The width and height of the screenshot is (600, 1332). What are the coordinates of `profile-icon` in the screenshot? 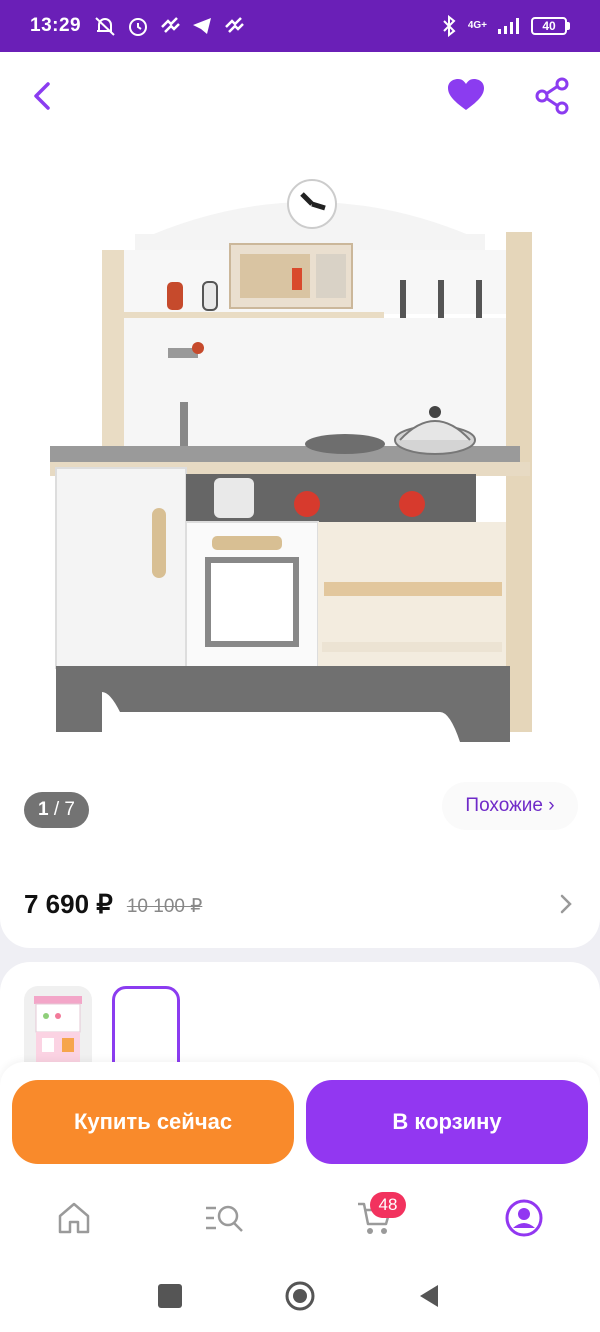 It's located at (524, 1218).